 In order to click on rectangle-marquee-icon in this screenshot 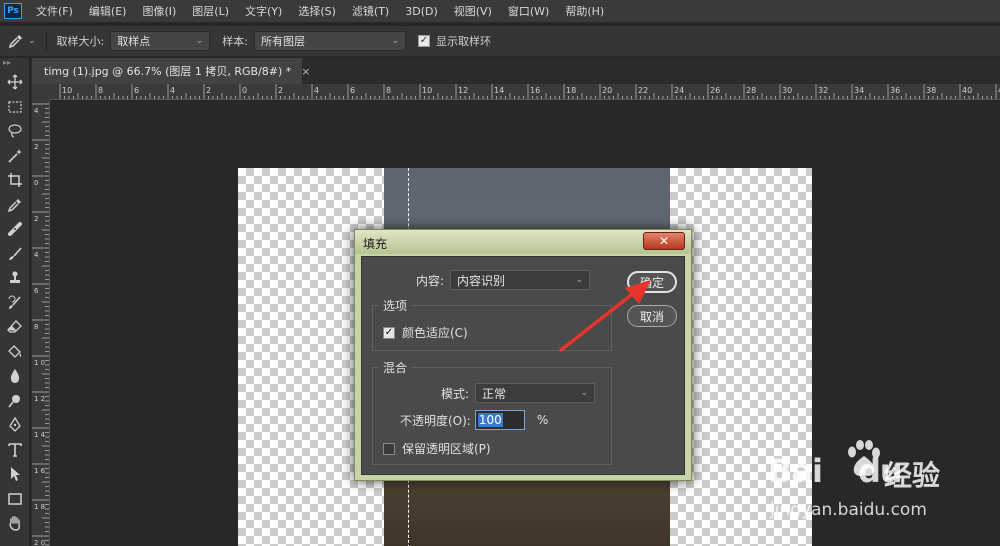, I will do `click(15, 107)`.